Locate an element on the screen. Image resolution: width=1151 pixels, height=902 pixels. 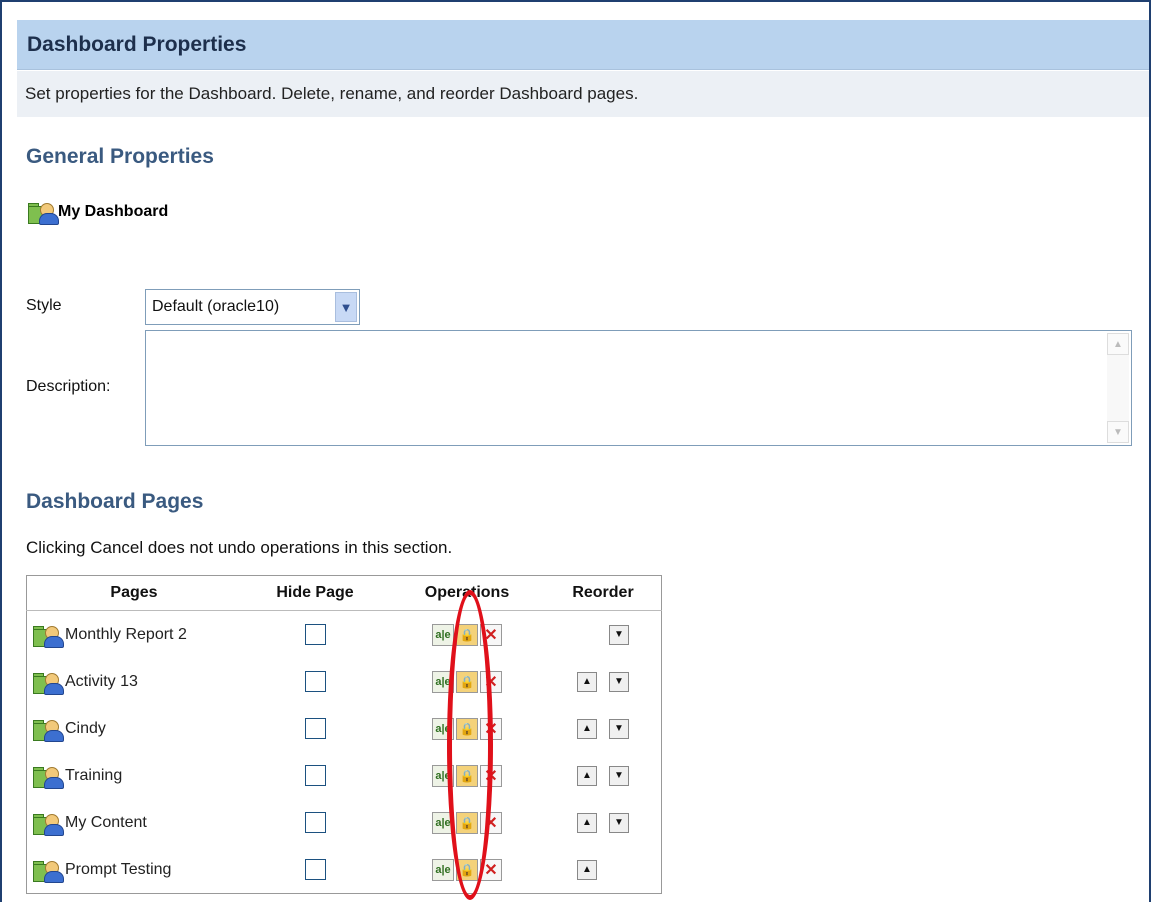
col-pages: Pages is located at coordinates (133, 593).